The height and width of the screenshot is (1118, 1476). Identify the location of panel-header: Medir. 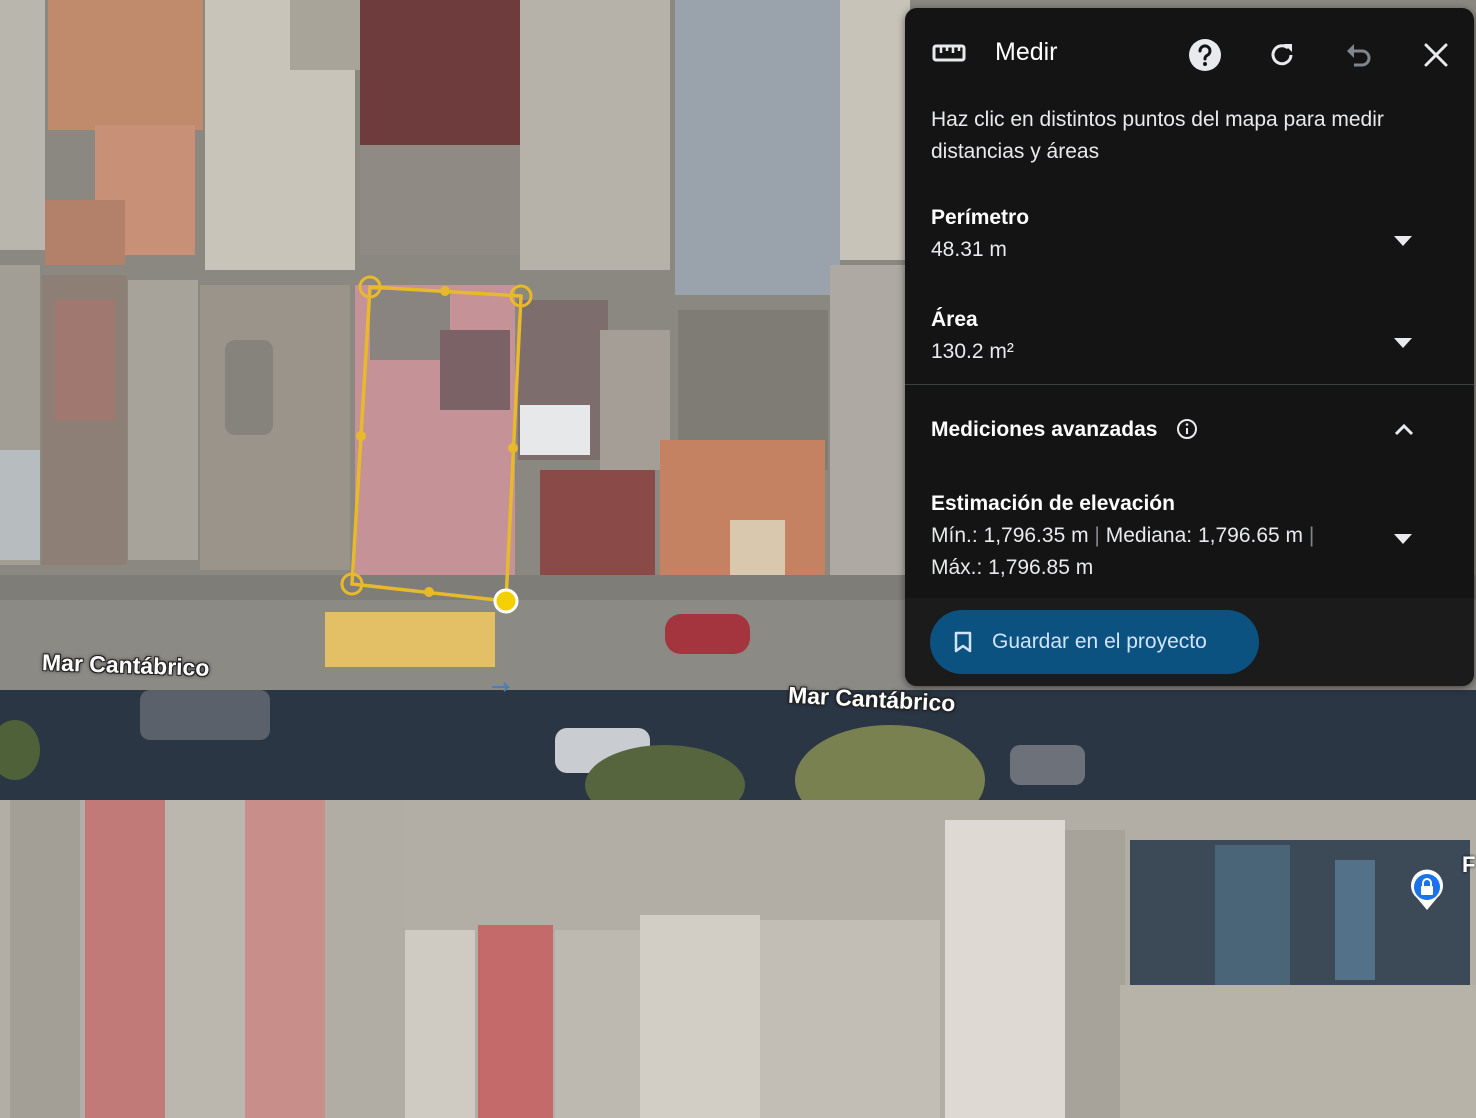
(1189, 53).